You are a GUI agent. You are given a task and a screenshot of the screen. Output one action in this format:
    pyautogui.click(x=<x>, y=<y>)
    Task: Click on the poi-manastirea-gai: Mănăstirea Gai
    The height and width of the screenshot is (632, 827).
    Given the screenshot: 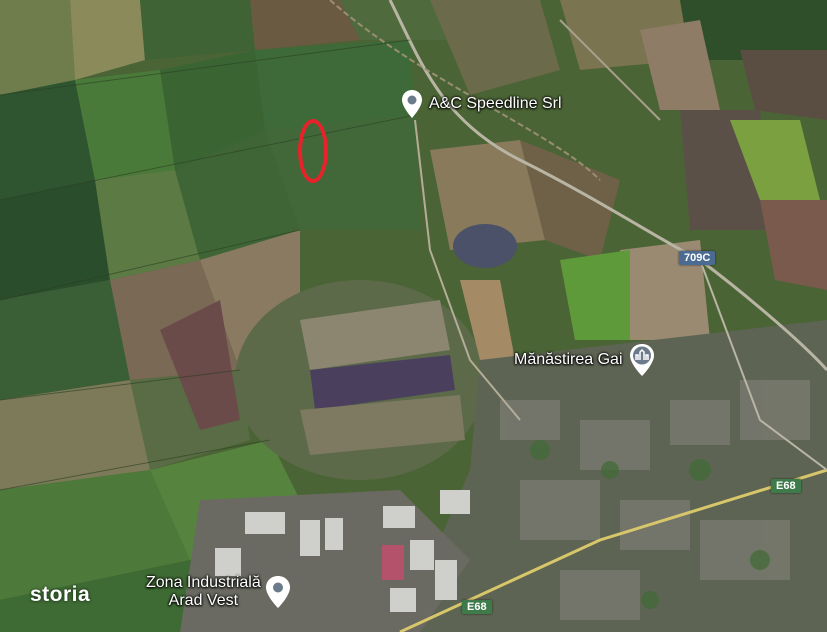 What is the action you would take?
    pyautogui.click(x=584, y=360)
    